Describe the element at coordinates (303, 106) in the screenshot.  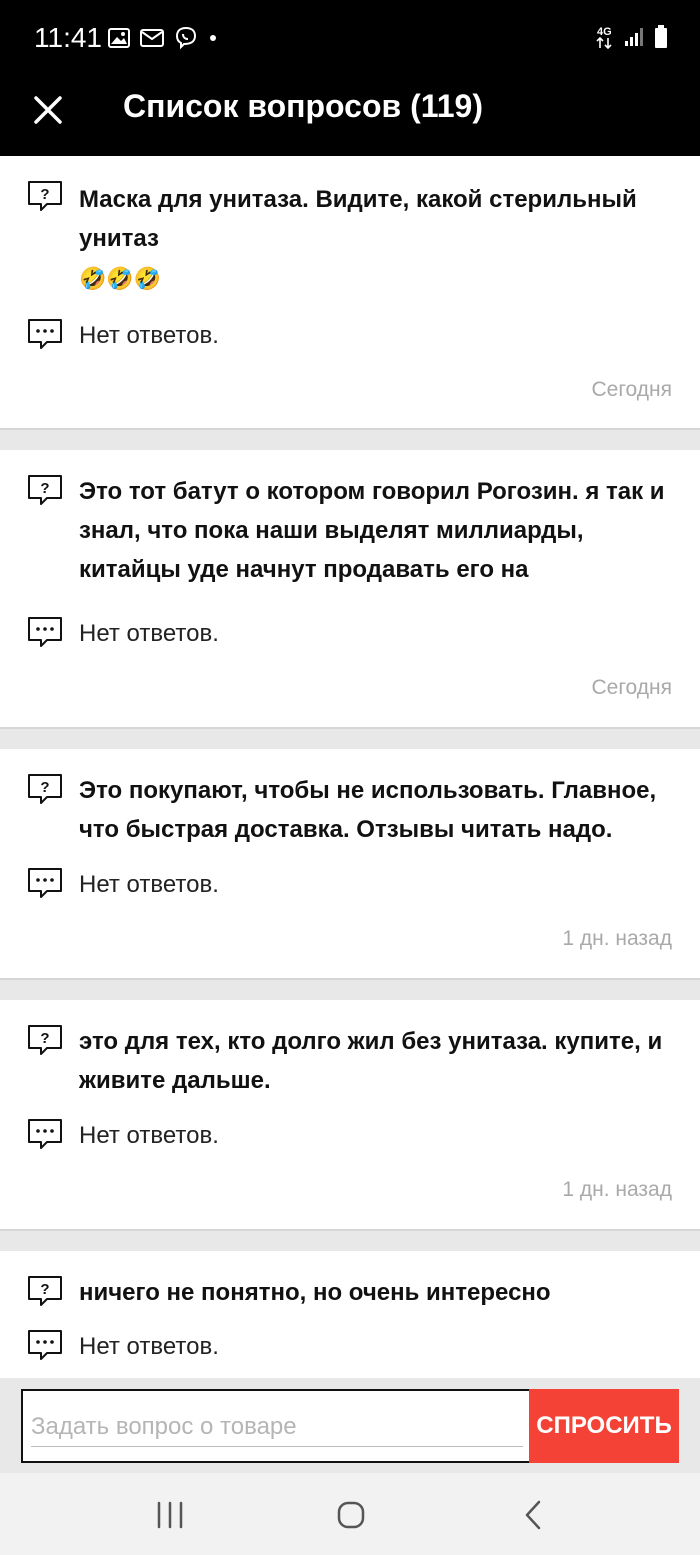
I see `page-title: Список вопросов (119)` at that location.